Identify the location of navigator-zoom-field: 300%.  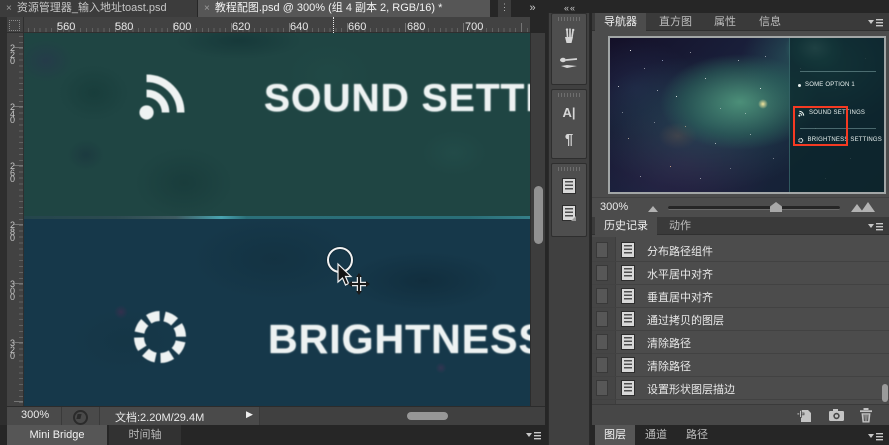
(614, 207).